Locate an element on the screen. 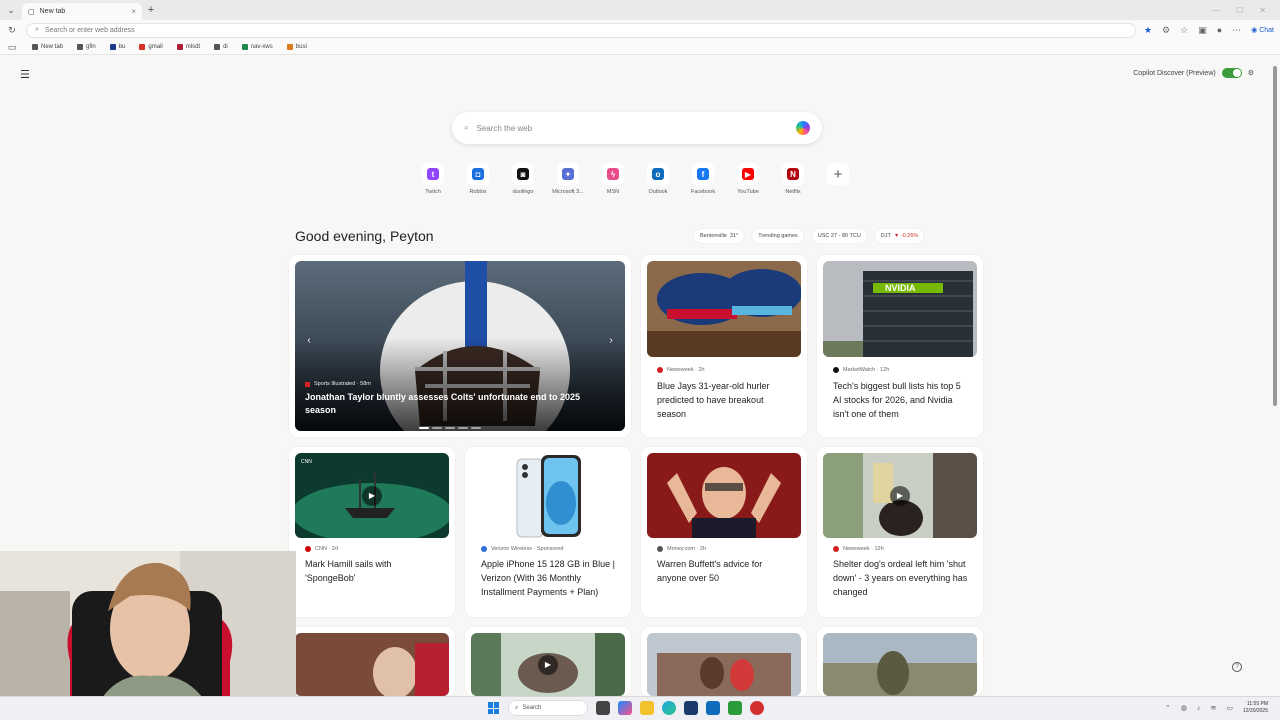 Image resolution: width=1280 pixels, height=720 pixels. toggle-switch is located at coordinates (1231, 73).